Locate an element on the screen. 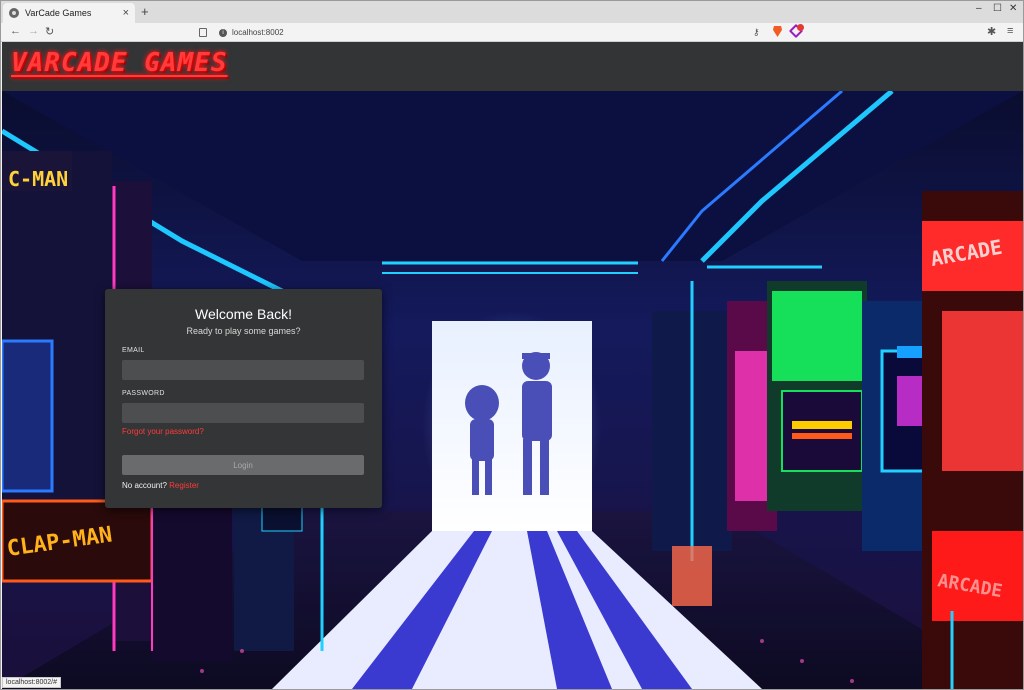 Image resolution: width=1024 pixels, height=690 pixels. maximize-button: ☐ is located at coordinates (997, 8).